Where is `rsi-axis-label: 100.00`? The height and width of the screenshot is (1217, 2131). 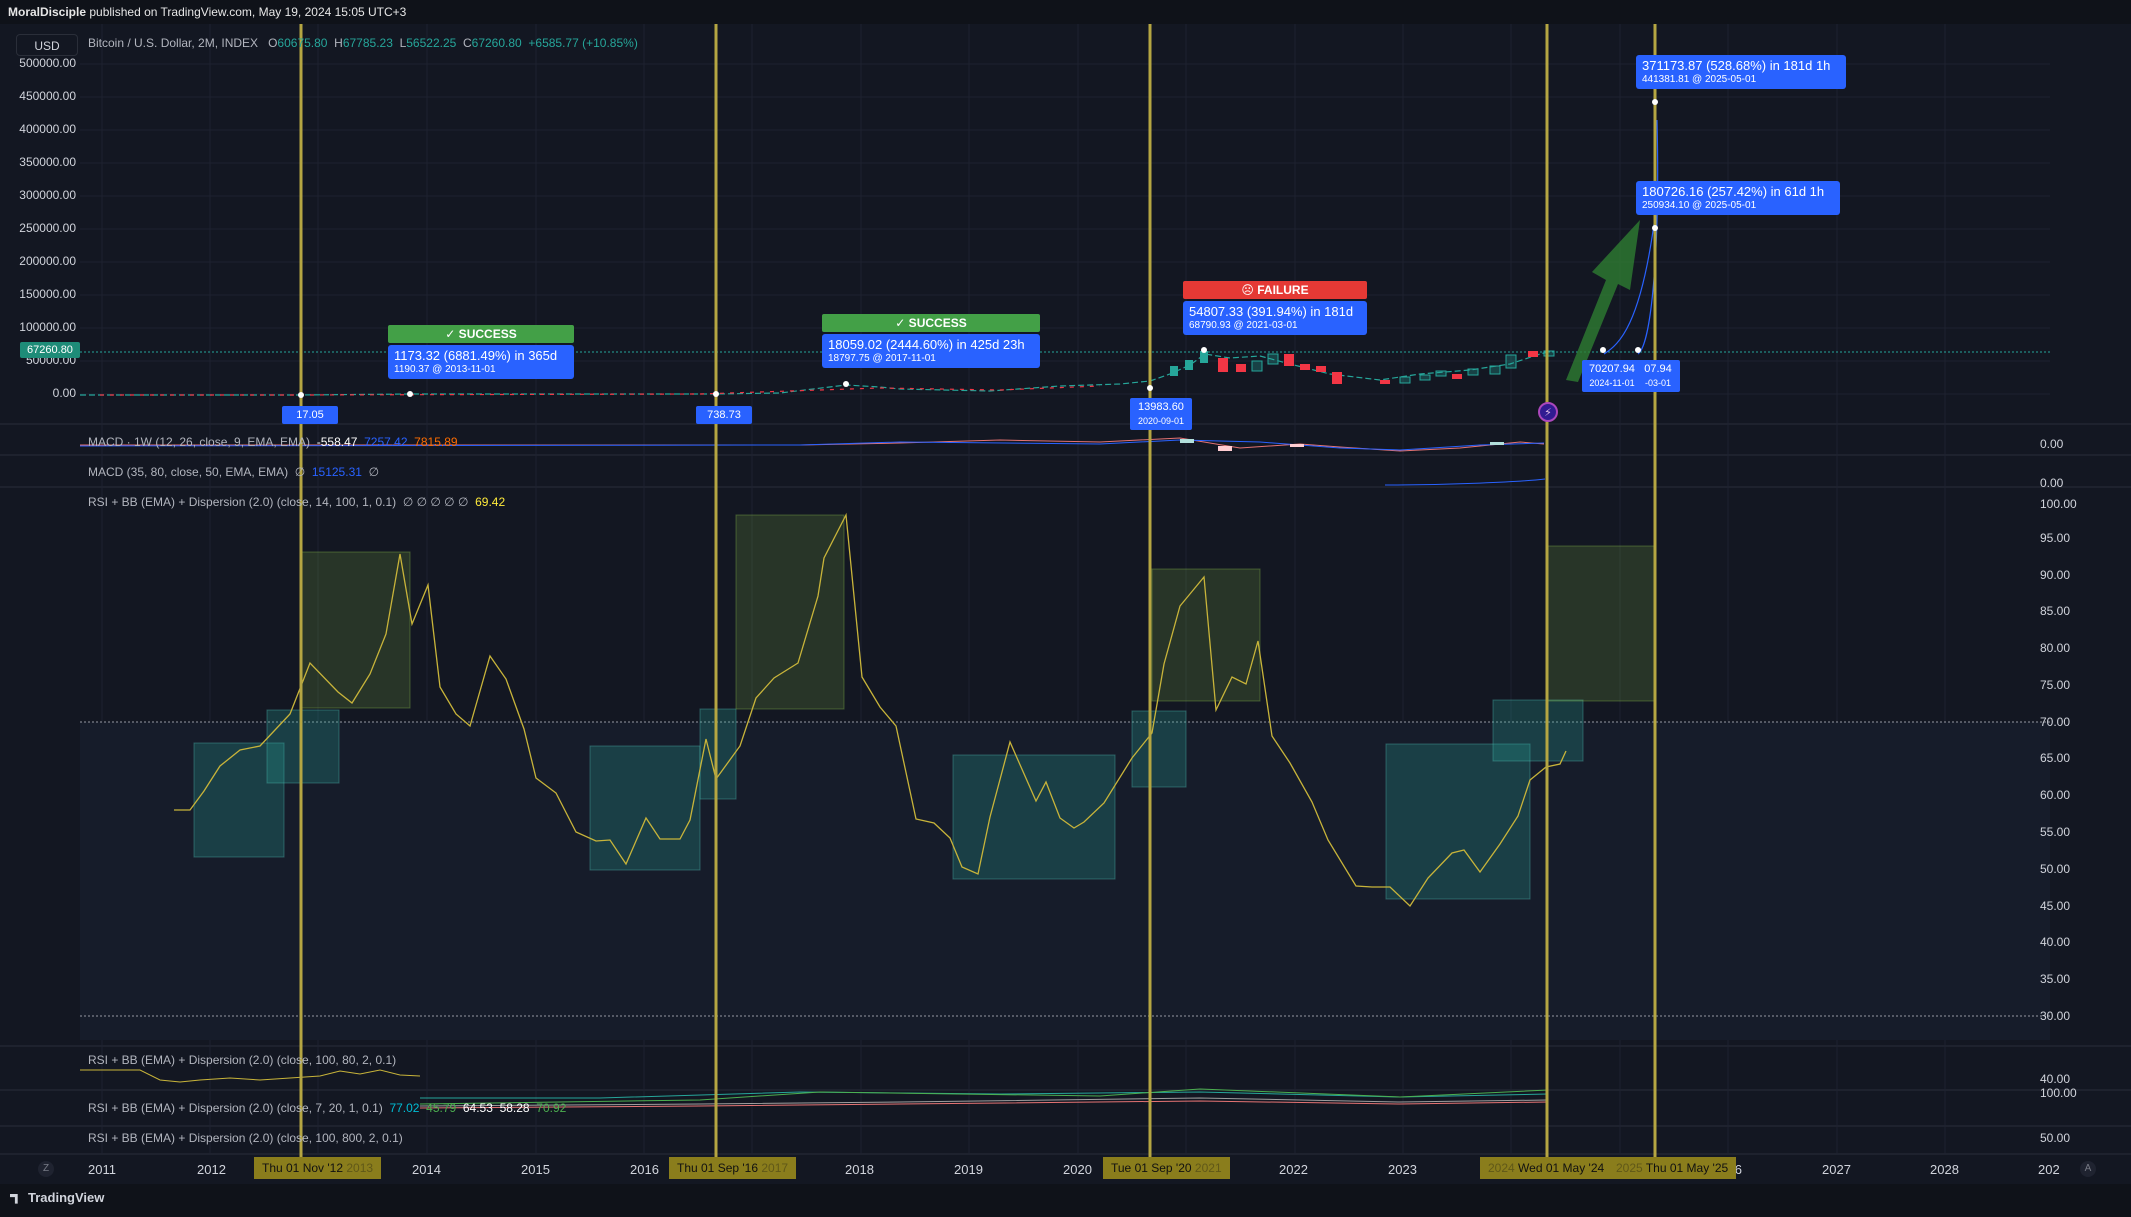
rsi-axis-label: 100.00 is located at coordinates (2058, 504).